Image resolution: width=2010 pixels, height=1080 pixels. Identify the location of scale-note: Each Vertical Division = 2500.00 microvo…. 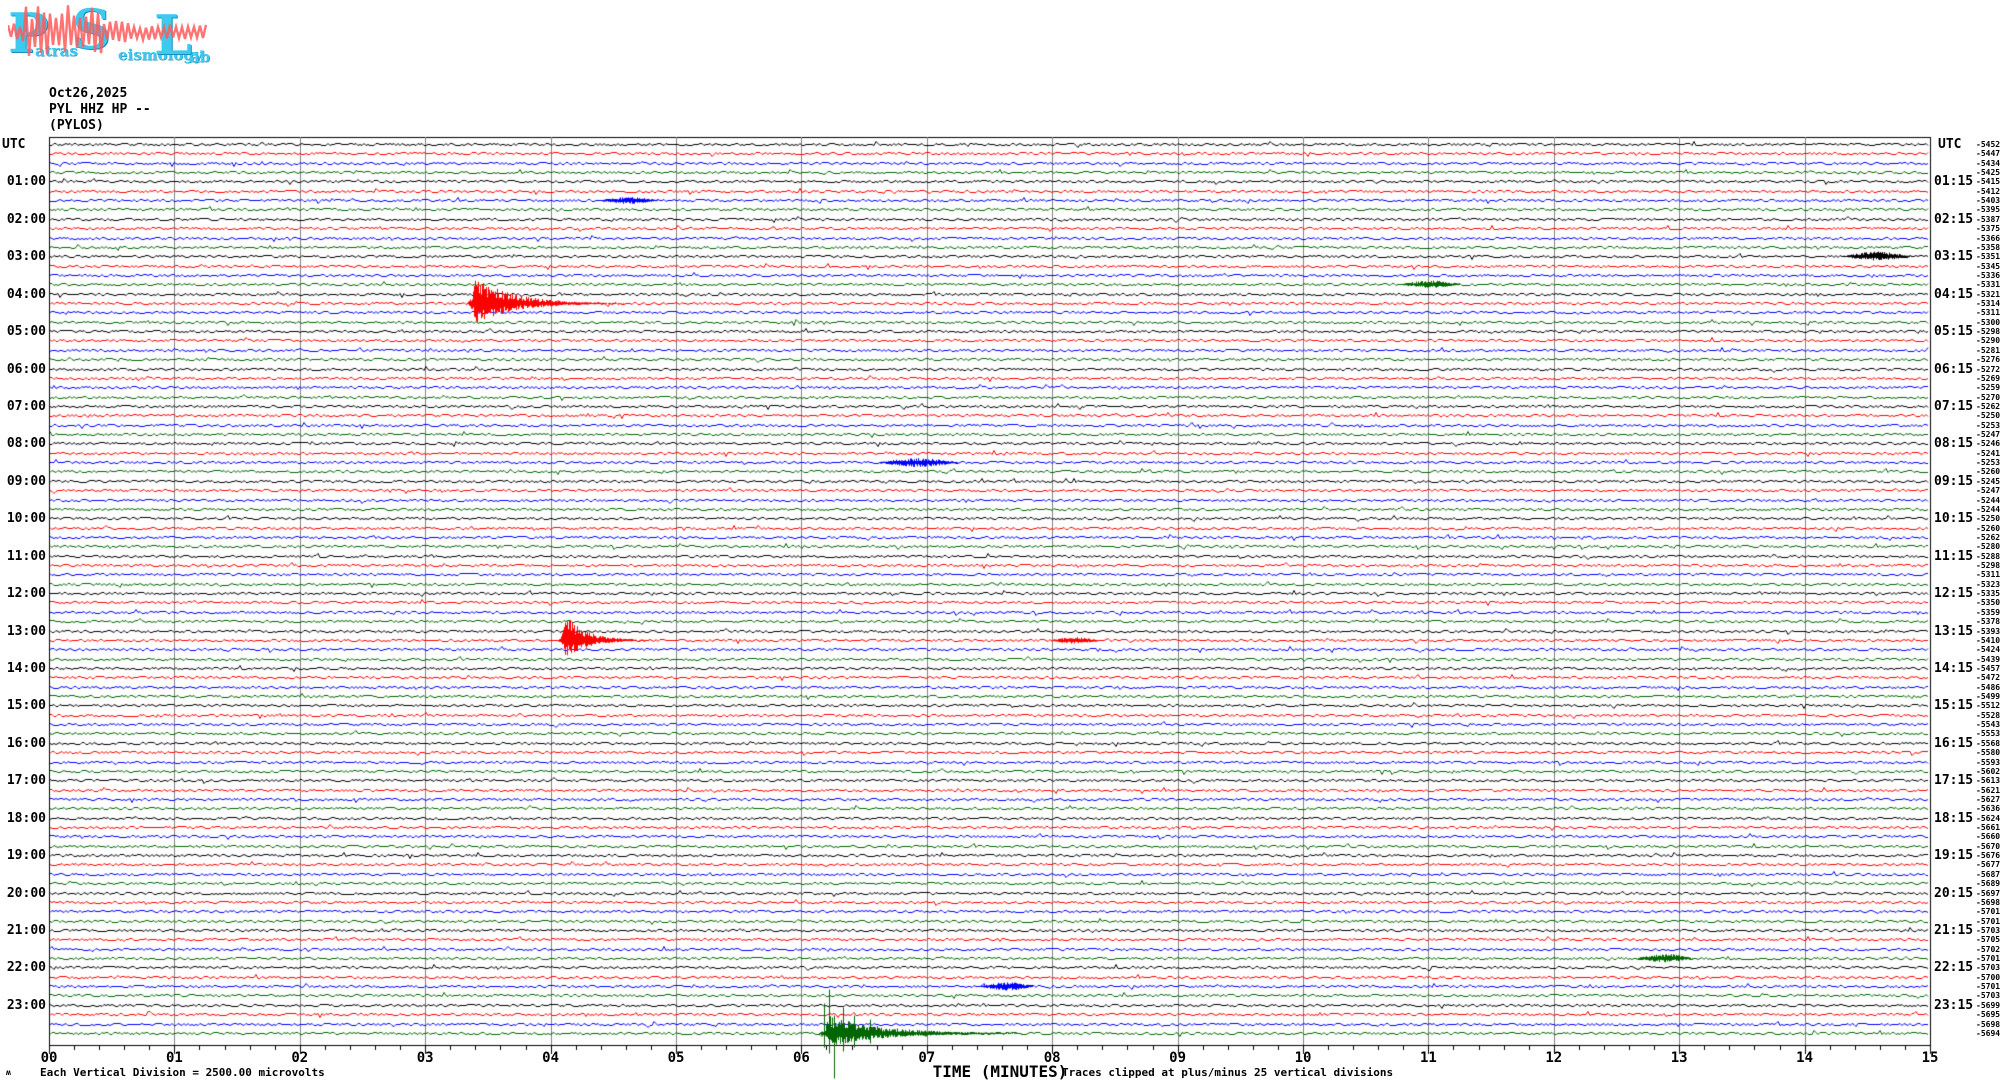
(182, 1072).